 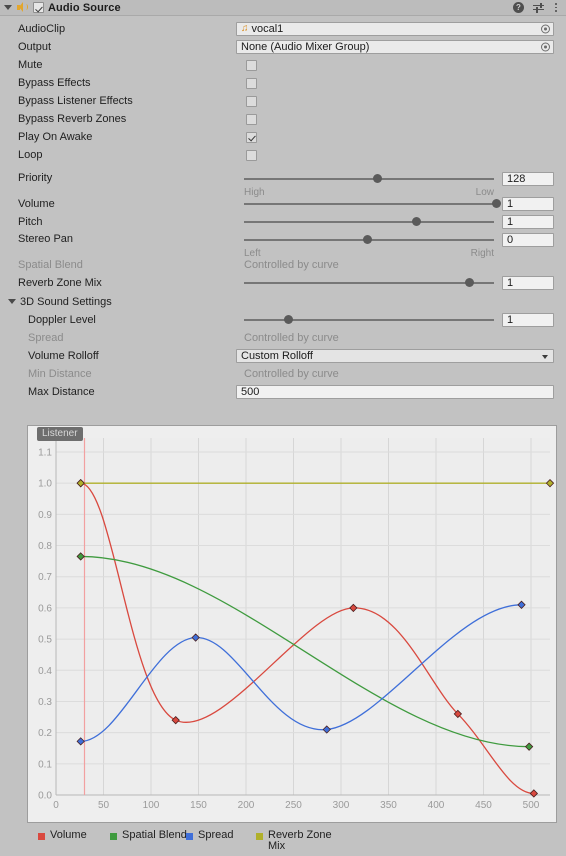 I want to click on row-pitch: Pitch 1, so click(x=283, y=222).